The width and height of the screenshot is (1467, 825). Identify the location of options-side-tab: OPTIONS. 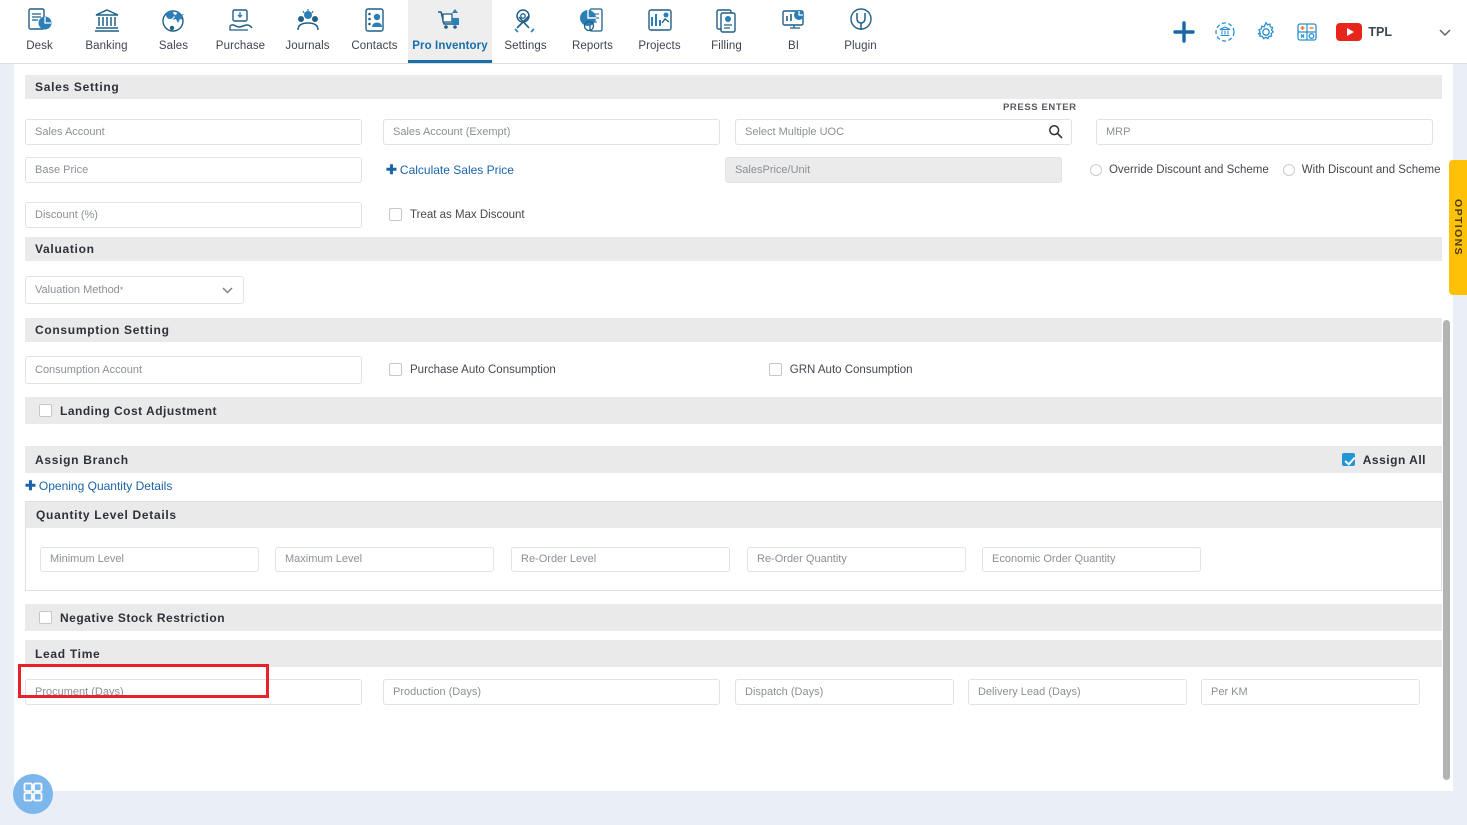
(1458, 227).